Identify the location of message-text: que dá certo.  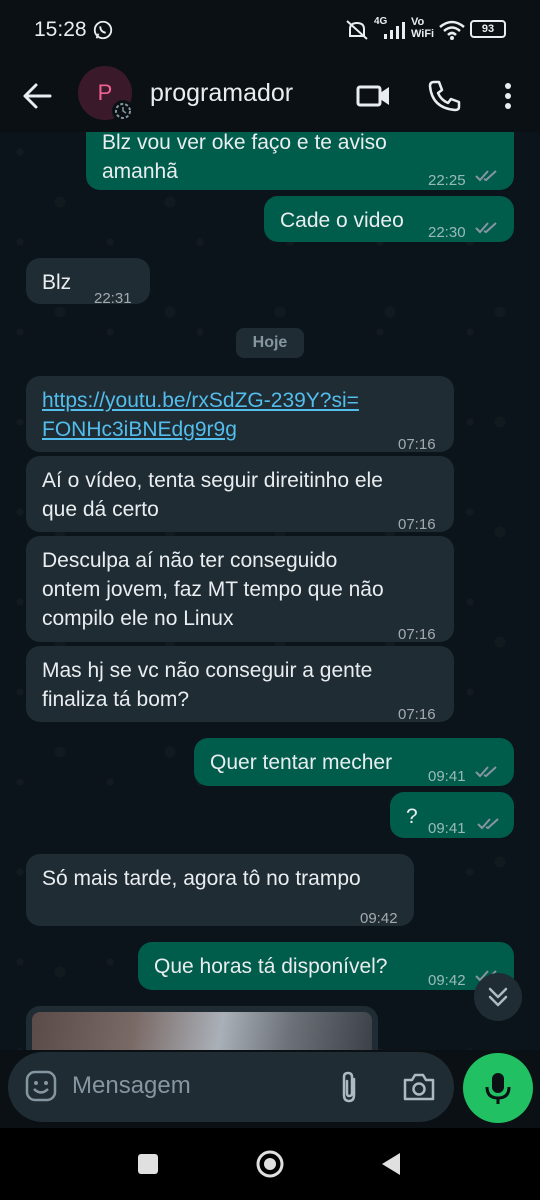
(100, 509).